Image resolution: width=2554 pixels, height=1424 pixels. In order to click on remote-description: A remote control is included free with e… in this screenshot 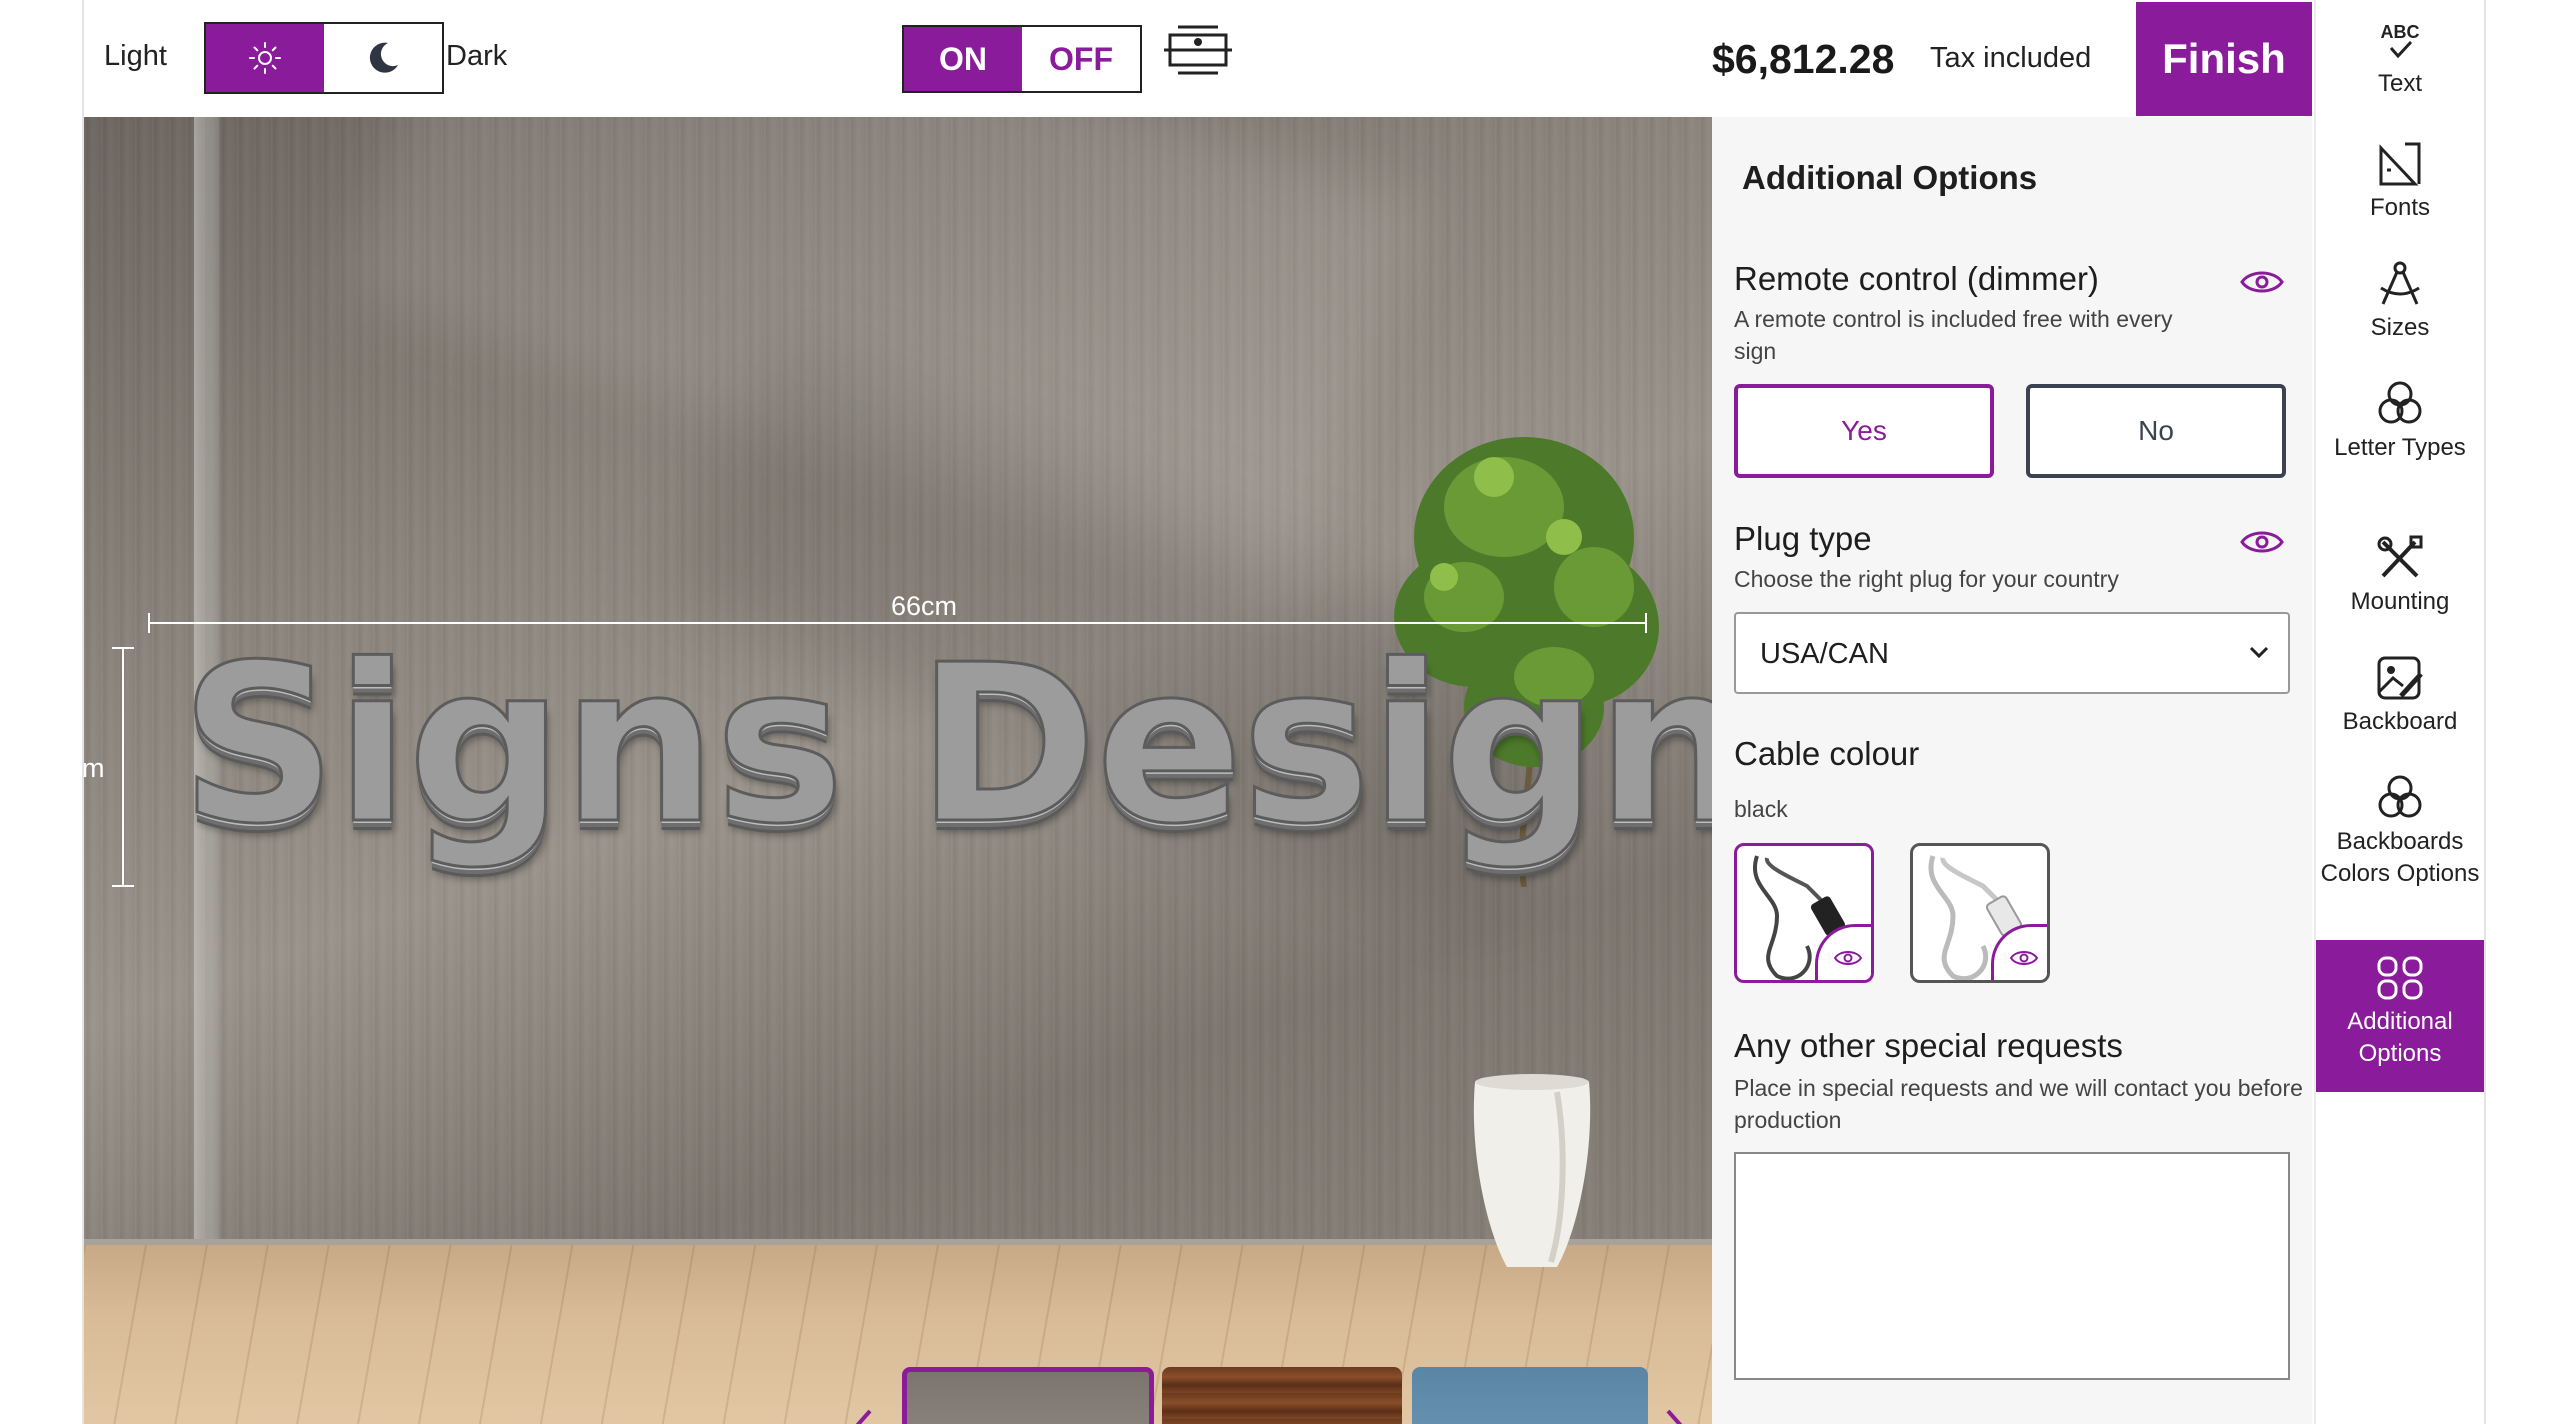, I will do `click(1953, 335)`.